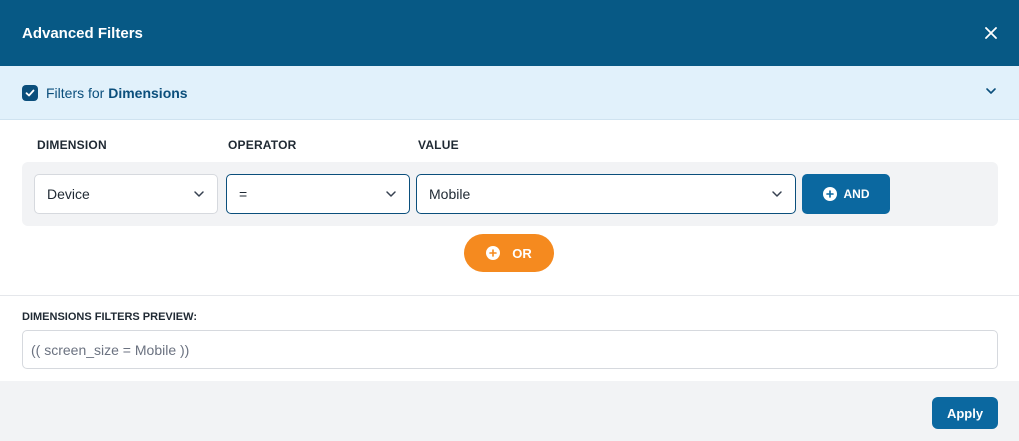  What do you see at coordinates (509, 93) in the screenshot?
I see `dimensions-section-header: Filters for Dimensions` at bounding box center [509, 93].